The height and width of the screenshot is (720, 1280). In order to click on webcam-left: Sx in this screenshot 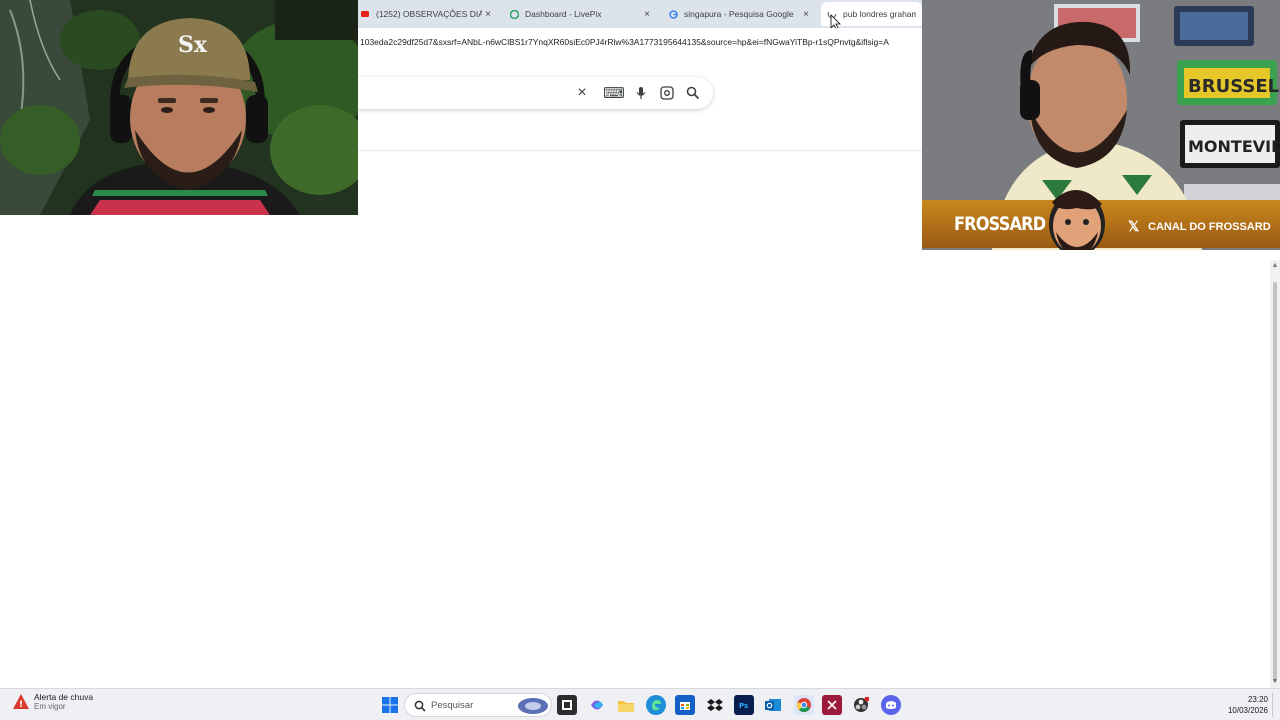, I will do `click(179, 107)`.